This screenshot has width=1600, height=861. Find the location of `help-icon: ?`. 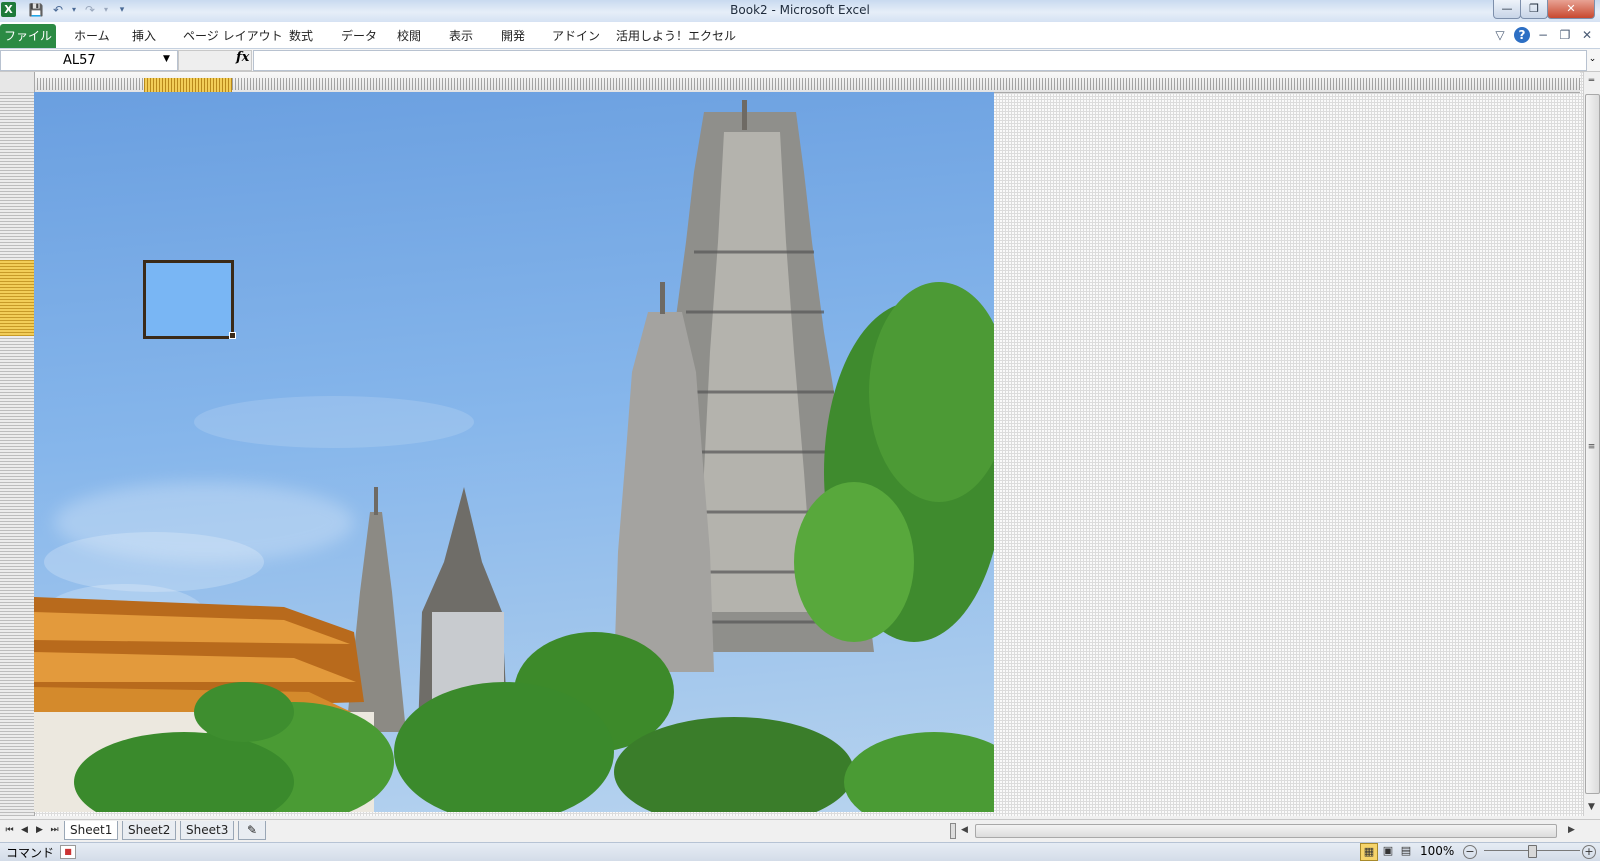

help-icon: ? is located at coordinates (1522, 35).